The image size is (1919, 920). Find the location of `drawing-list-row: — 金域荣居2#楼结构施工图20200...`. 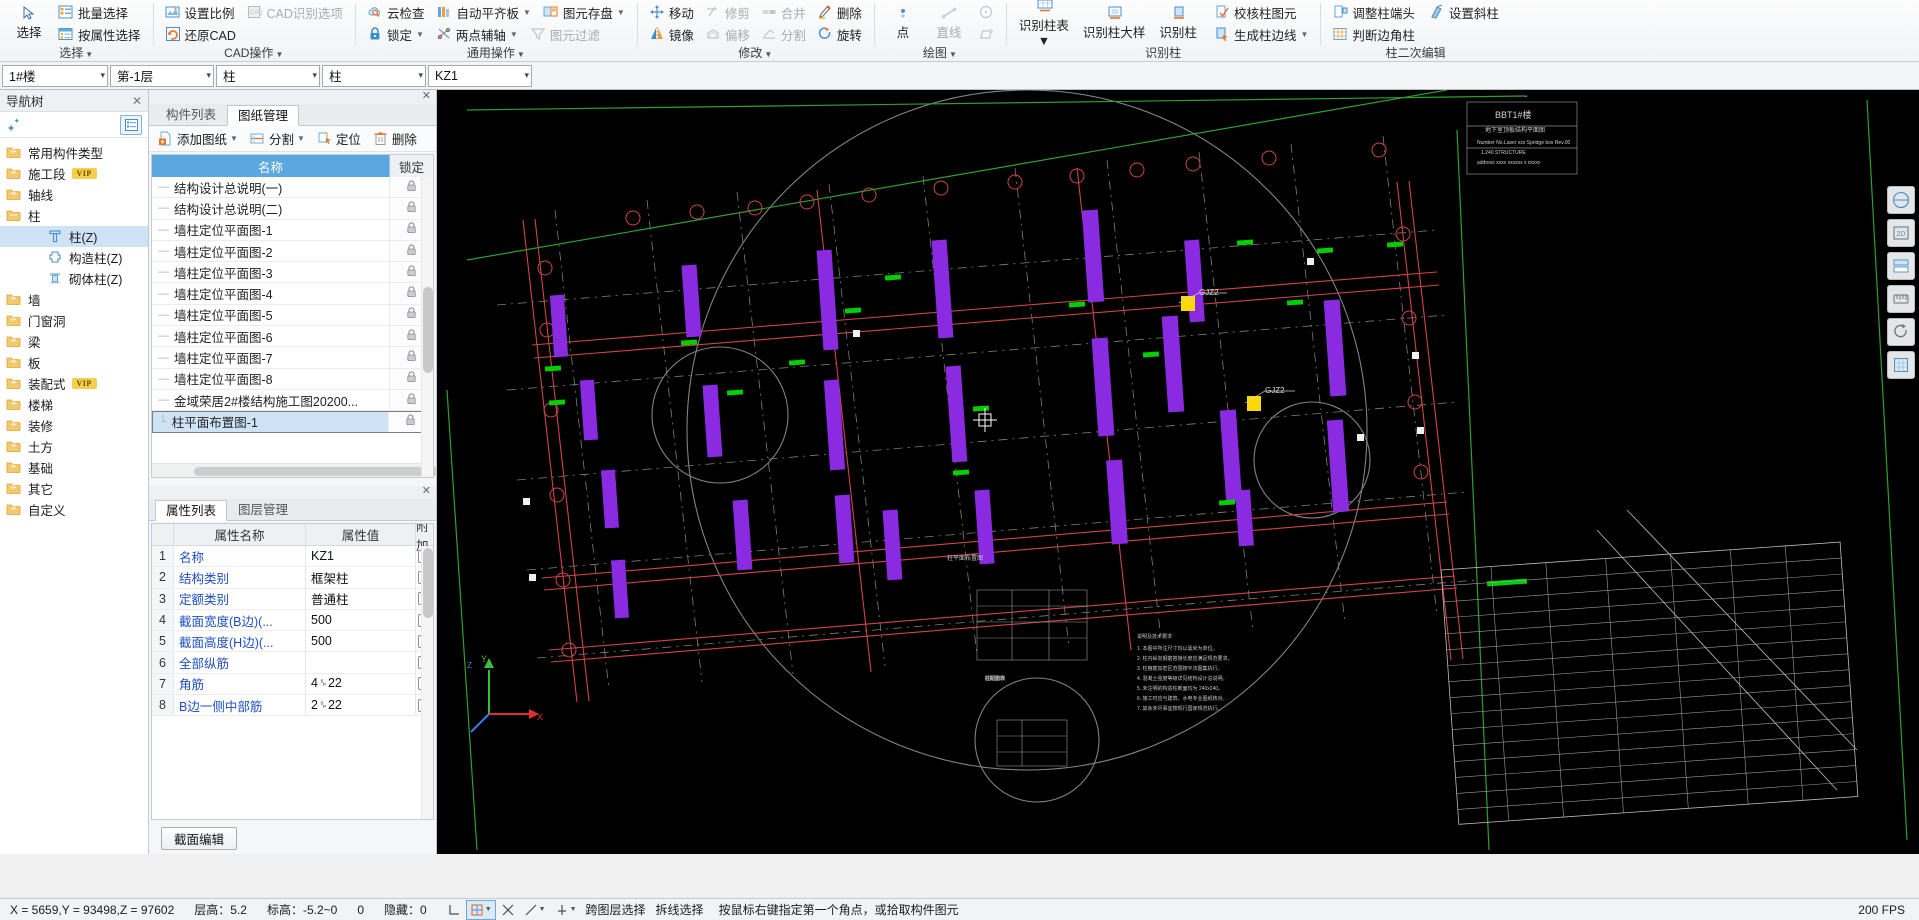

drawing-list-row: — 金域荣居2#楼结构施工图20200... is located at coordinates (292, 400).